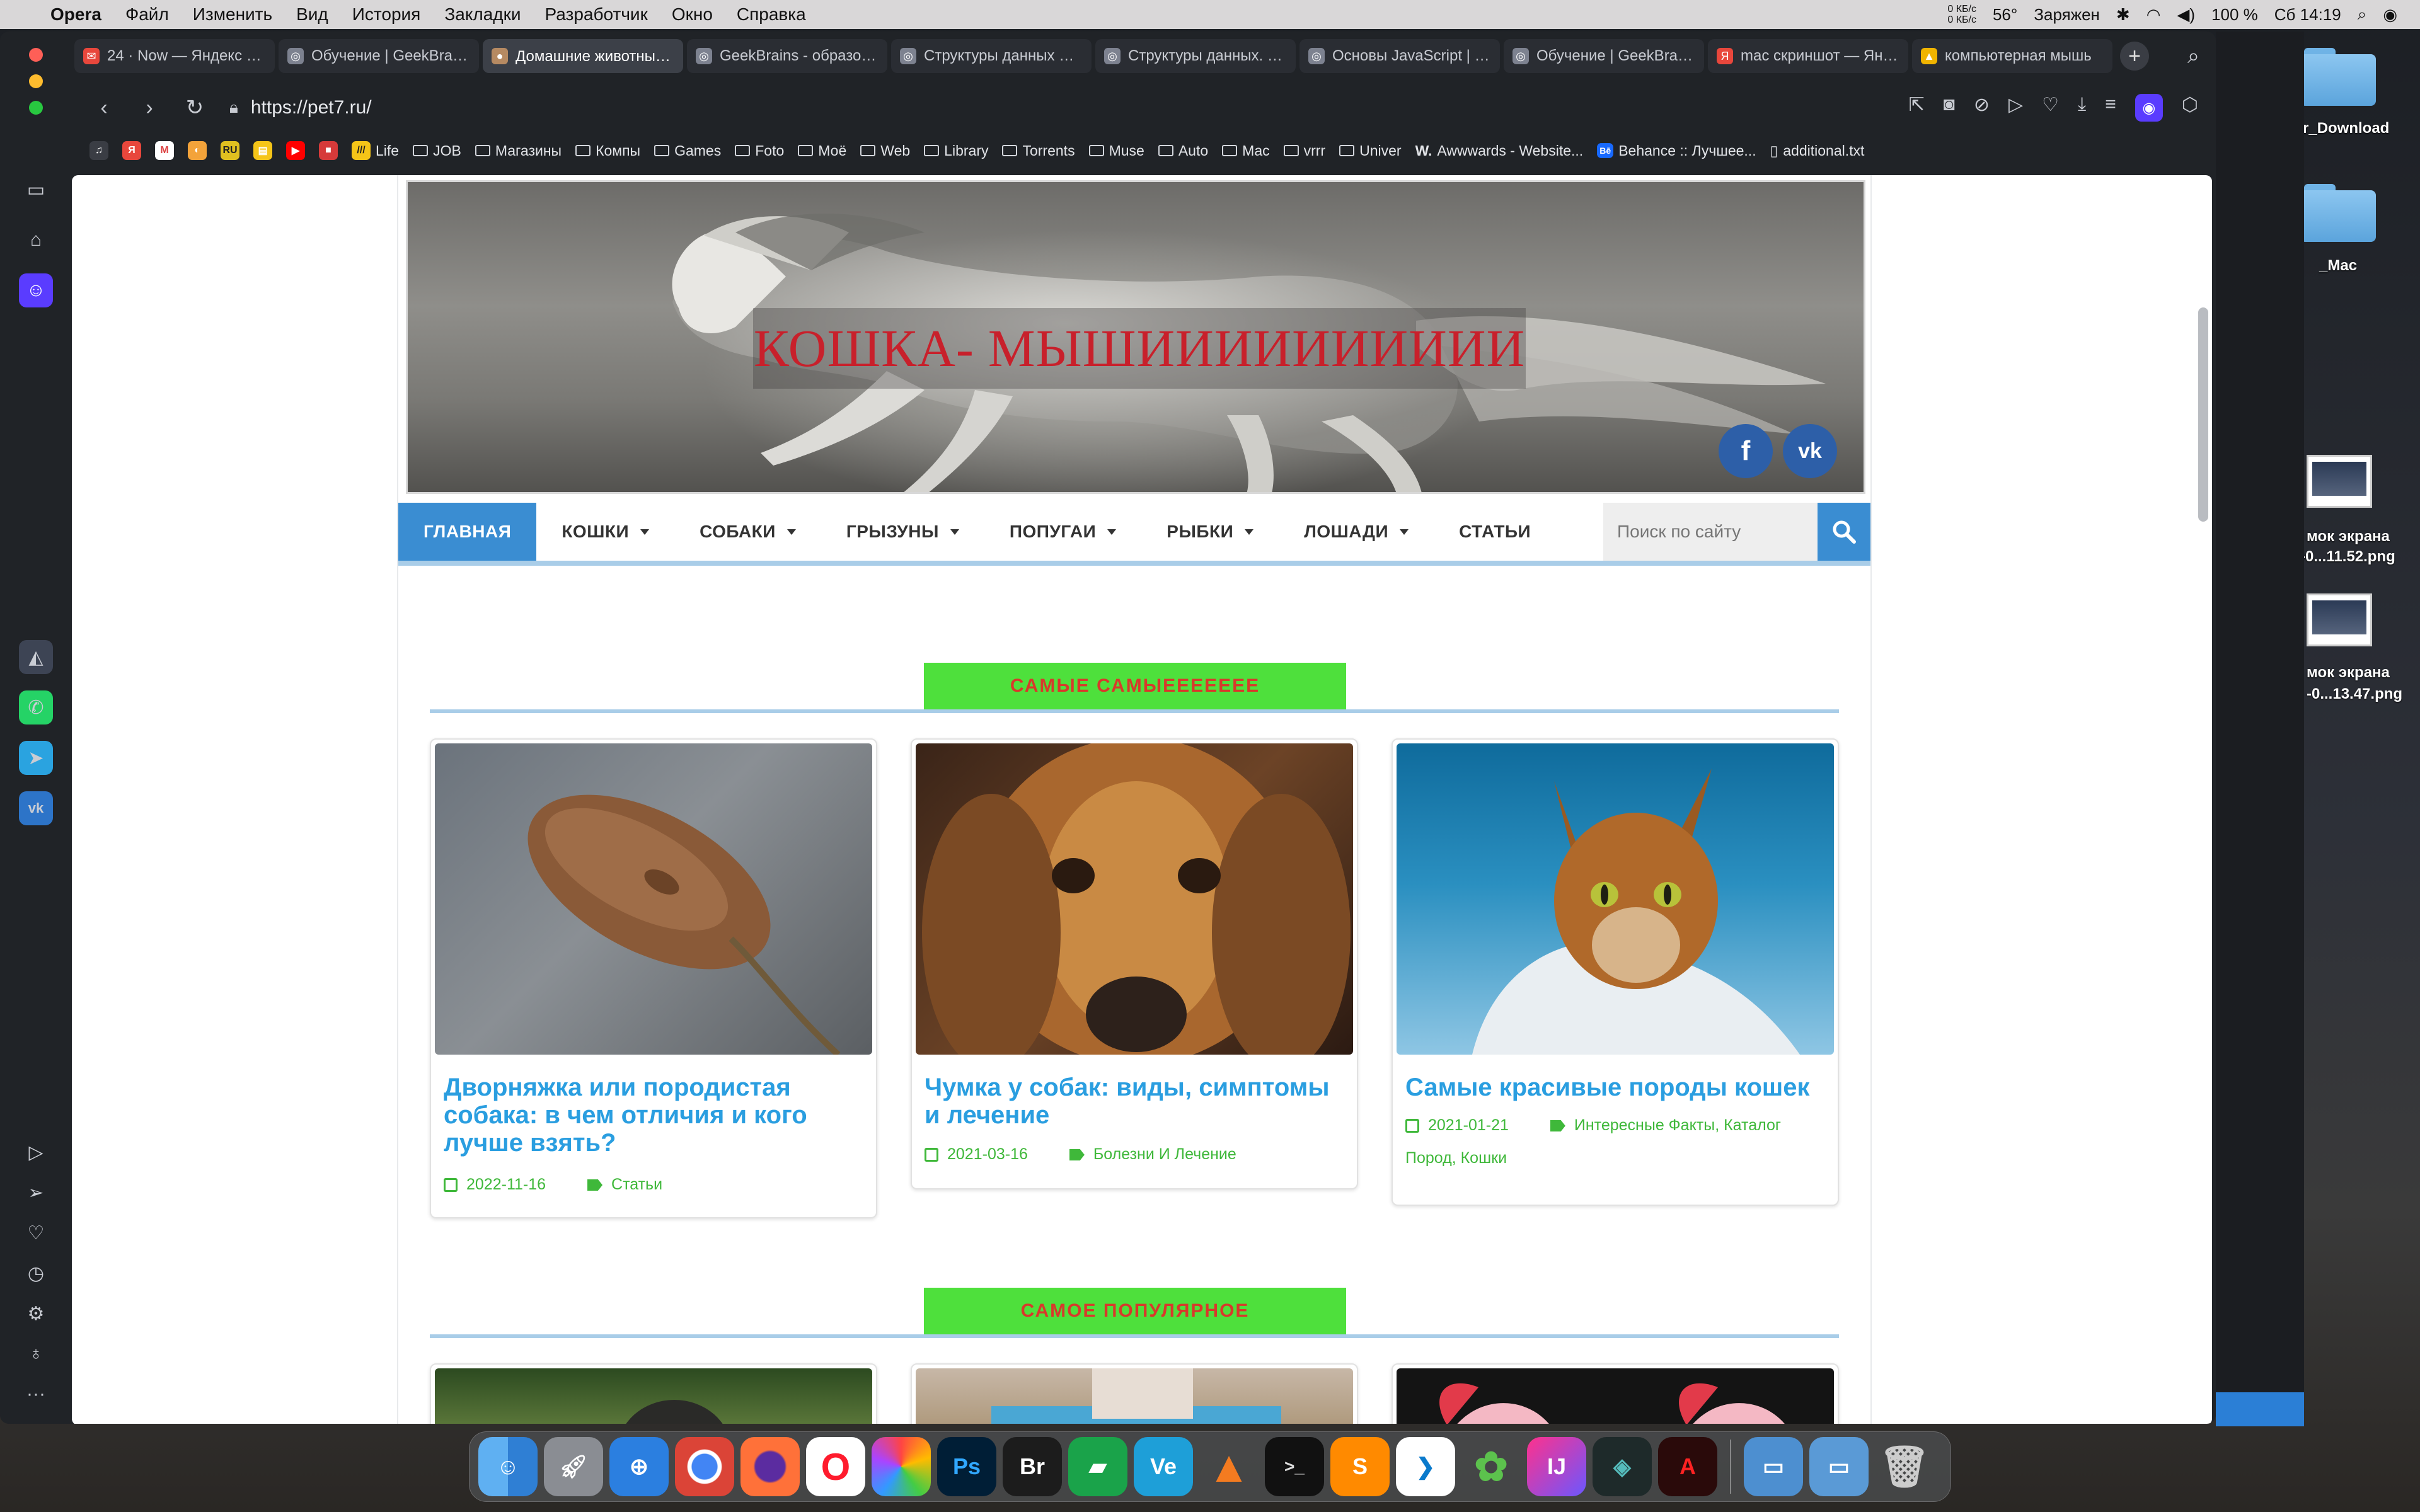 The image size is (2420, 1512). I want to click on easy-setup-icon: ≡, so click(2111, 108).